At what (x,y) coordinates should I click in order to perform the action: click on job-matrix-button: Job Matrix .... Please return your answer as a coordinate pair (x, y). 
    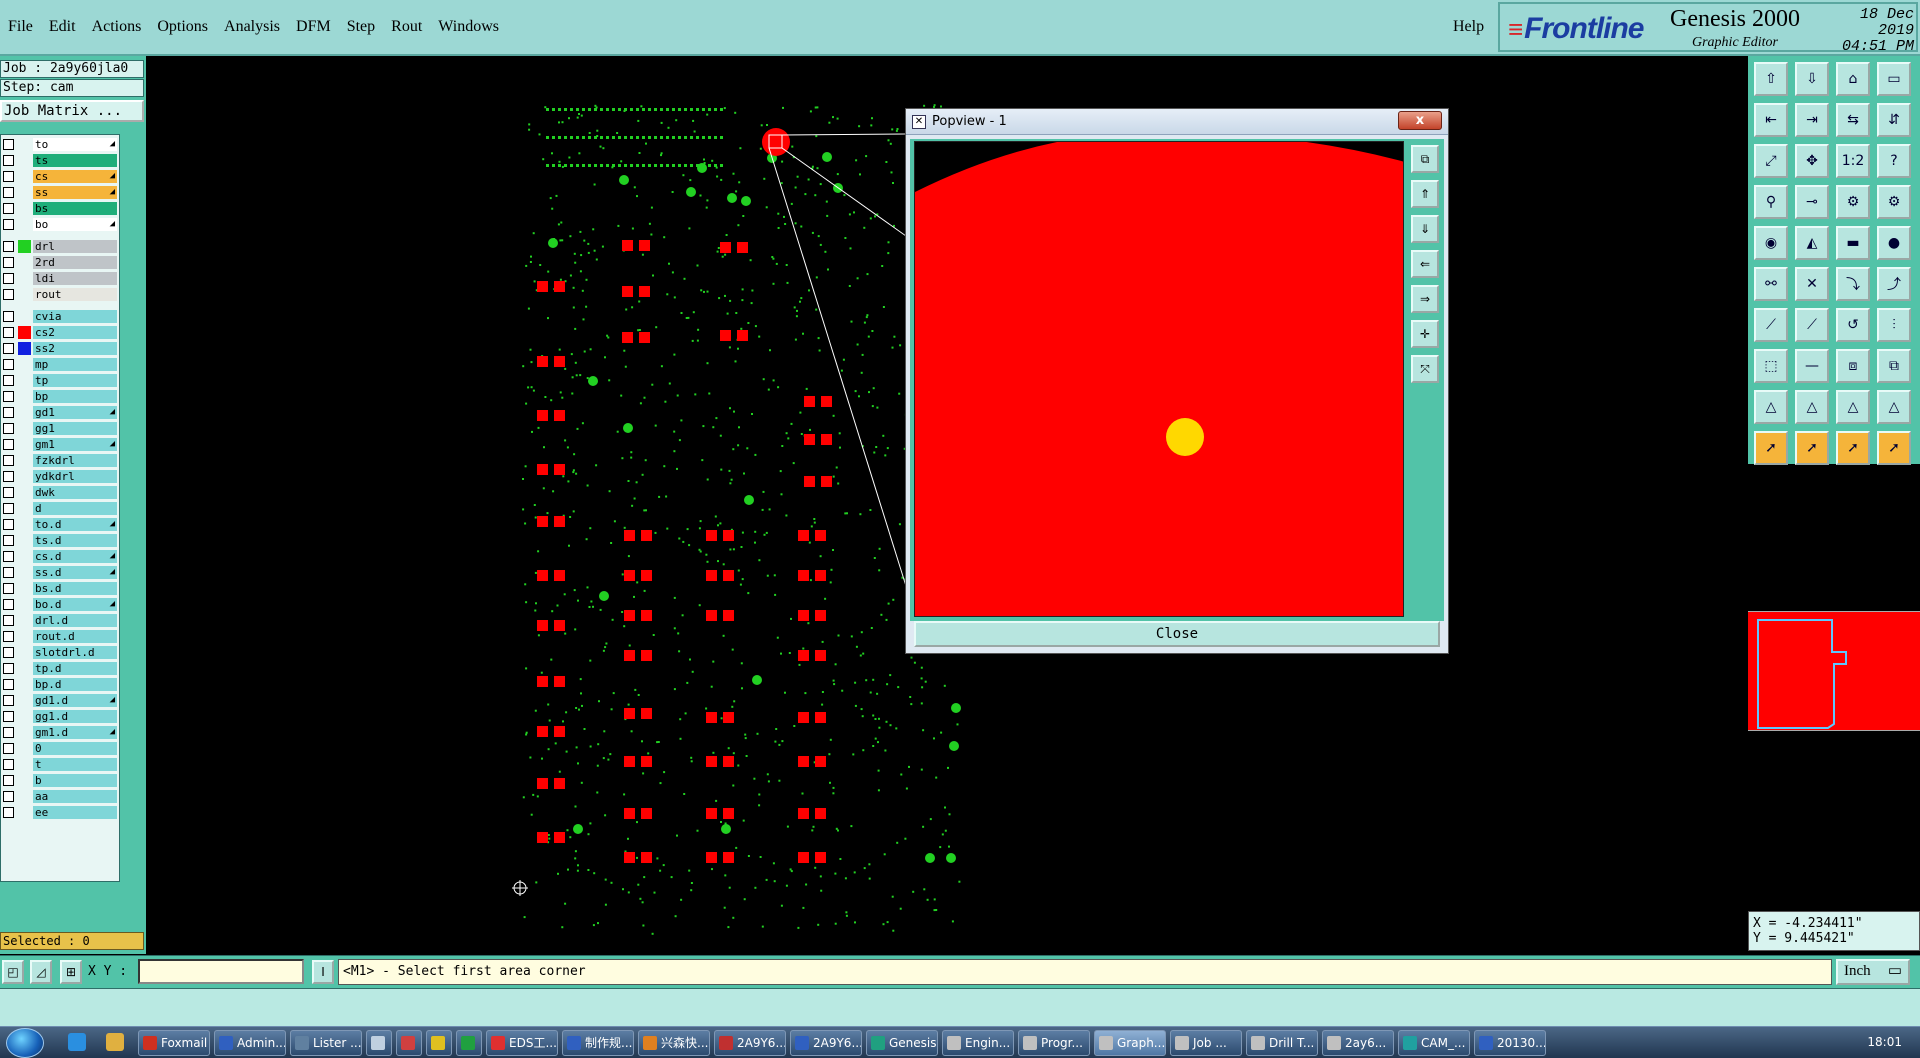
    Looking at the image, I should click on (72, 111).